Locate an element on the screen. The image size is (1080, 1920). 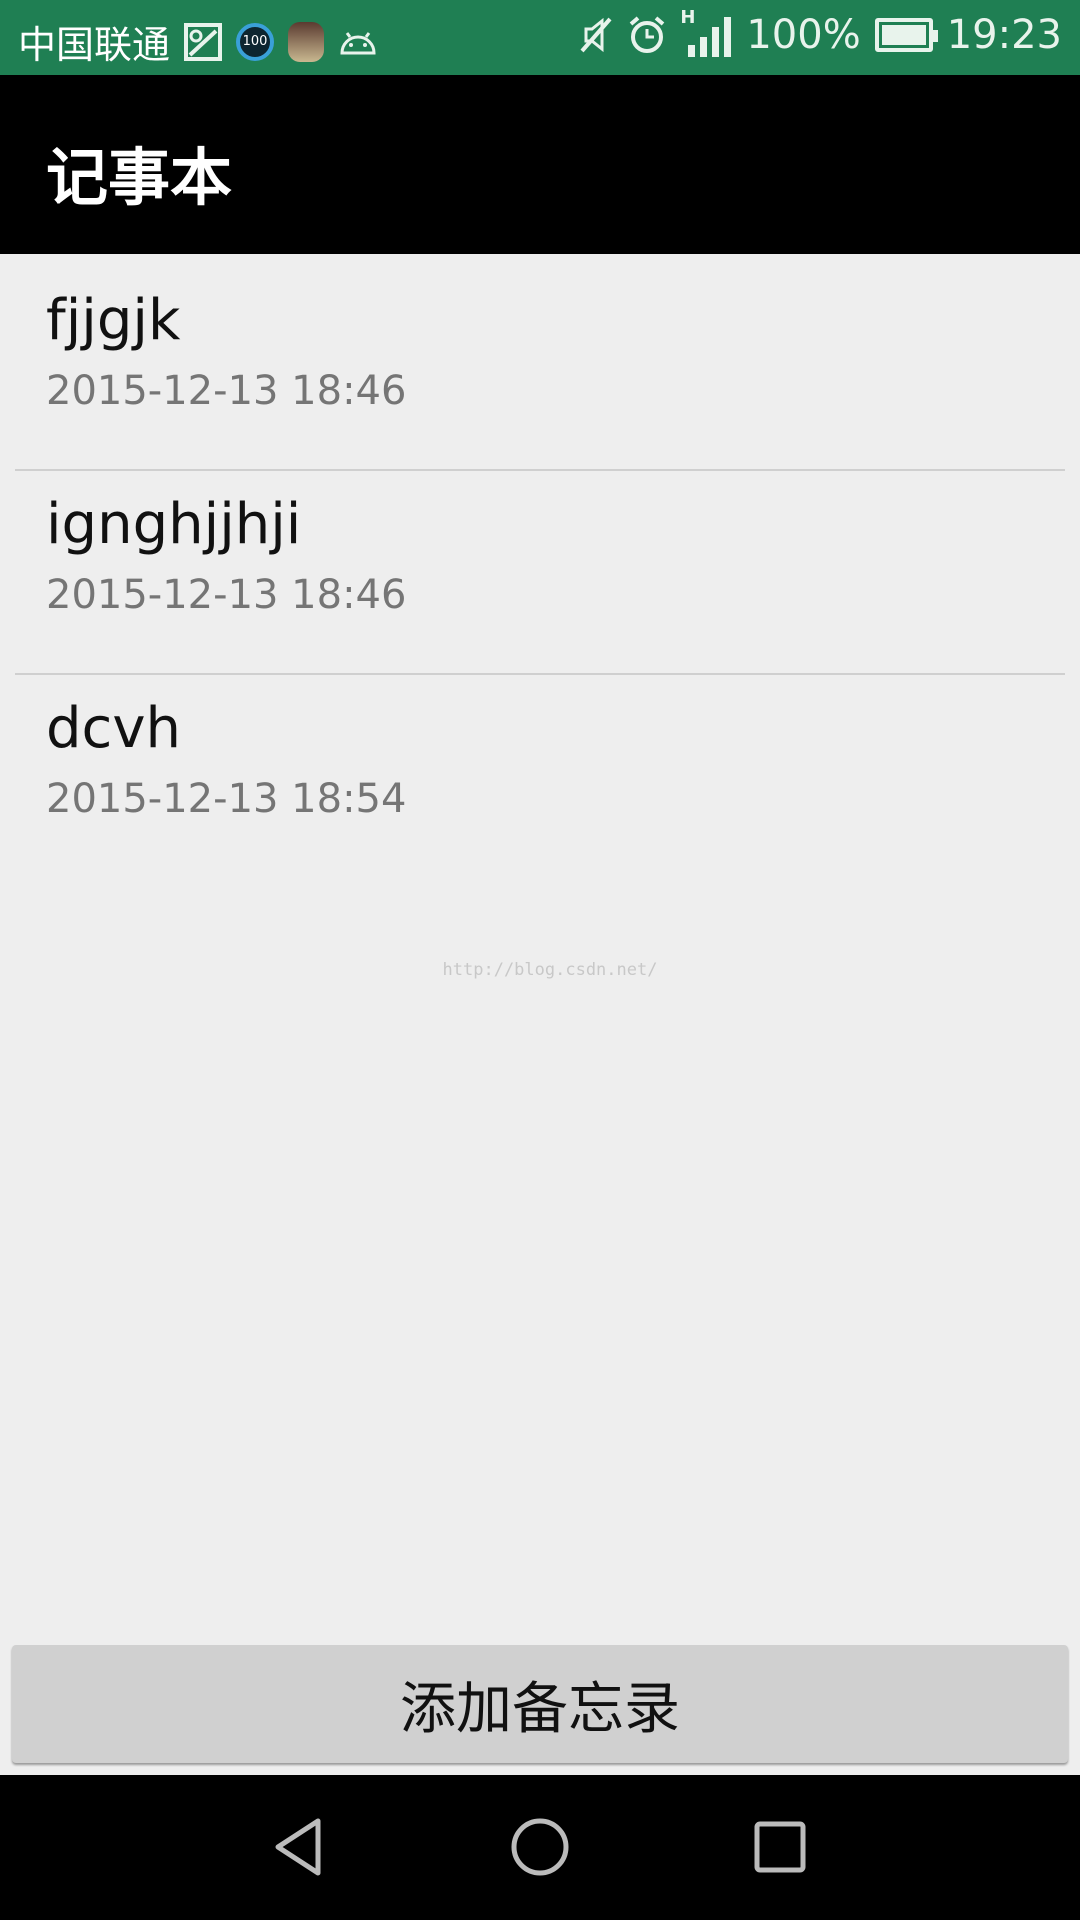
recents-icon is located at coordinates (780, 1847).